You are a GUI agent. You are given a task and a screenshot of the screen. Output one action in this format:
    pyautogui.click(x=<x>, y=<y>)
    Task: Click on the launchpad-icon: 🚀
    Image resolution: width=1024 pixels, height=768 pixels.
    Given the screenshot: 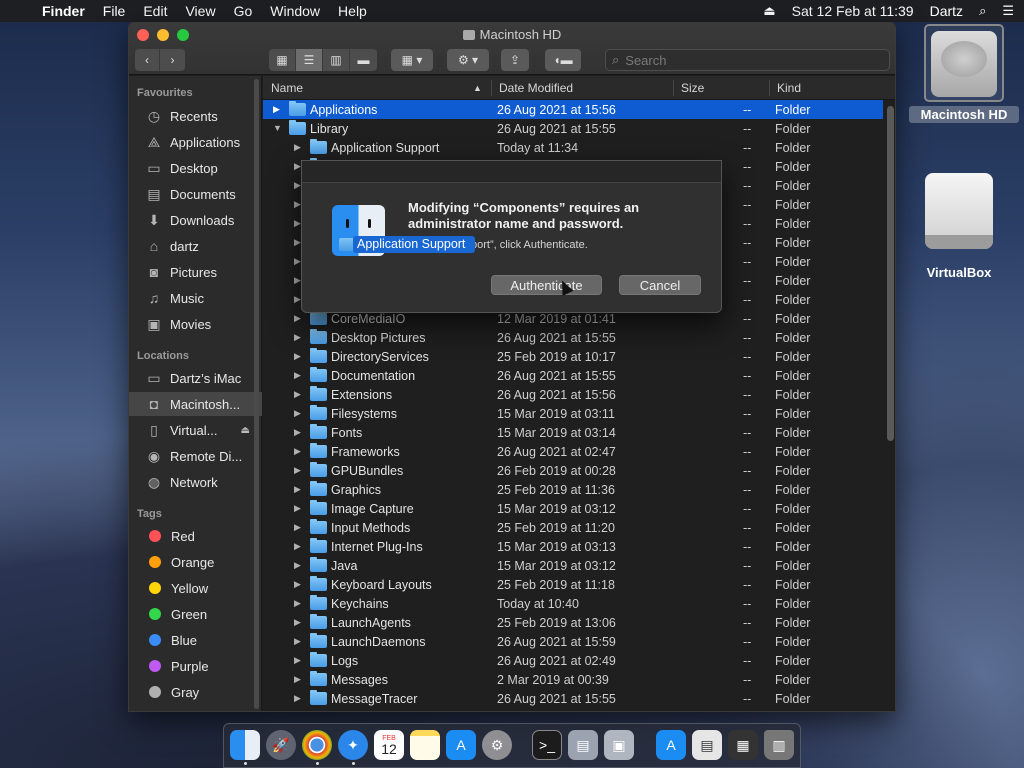 What is the action you would take?
    pyautogui.click(x=281, y=745)
    